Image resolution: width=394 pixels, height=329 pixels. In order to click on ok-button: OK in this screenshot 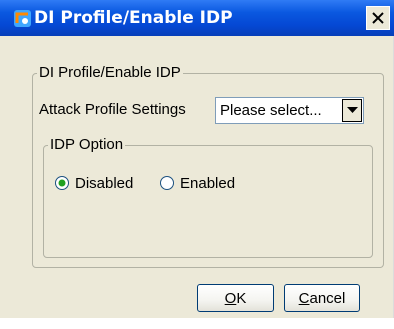, I will do `click(235, 298)`.